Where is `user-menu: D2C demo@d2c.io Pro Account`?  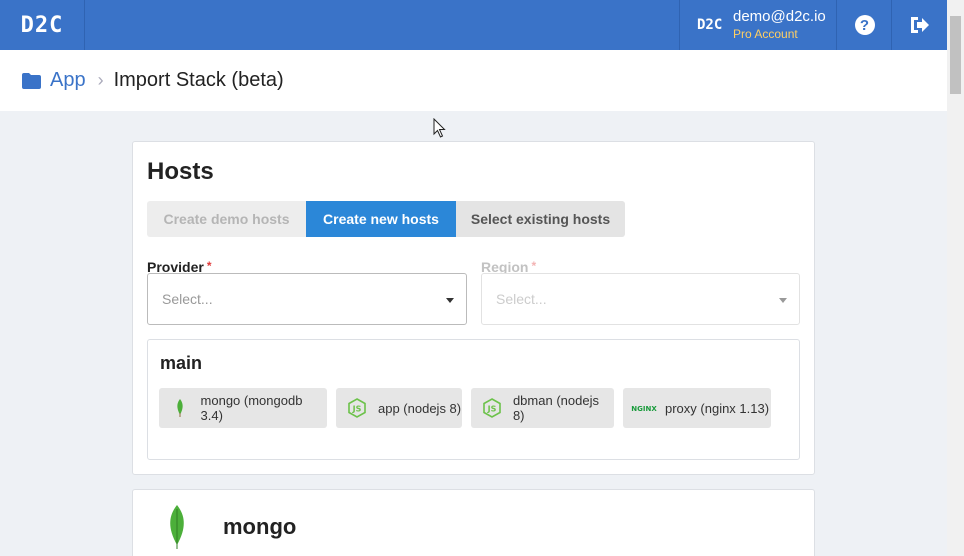
user-menu: D2C demo@d2c.io Pro Account is located at coordinates (758, 25).